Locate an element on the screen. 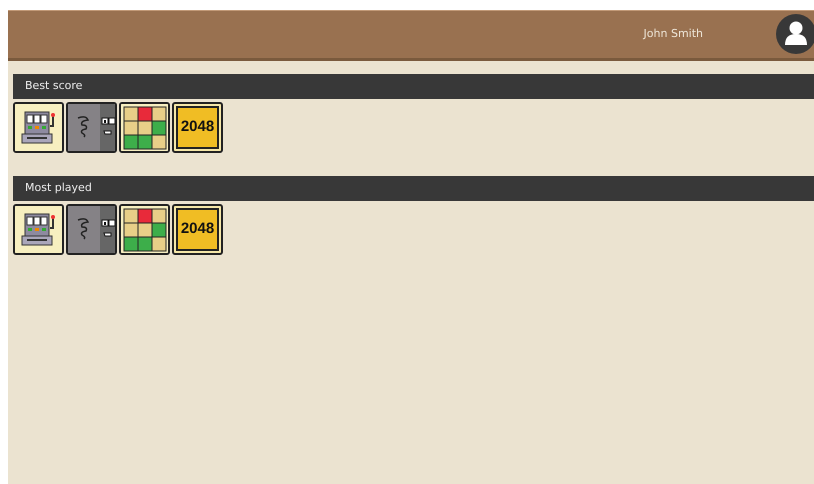 The image size is (814, 484). section-header: Best score is located at coordinates (413, 86).